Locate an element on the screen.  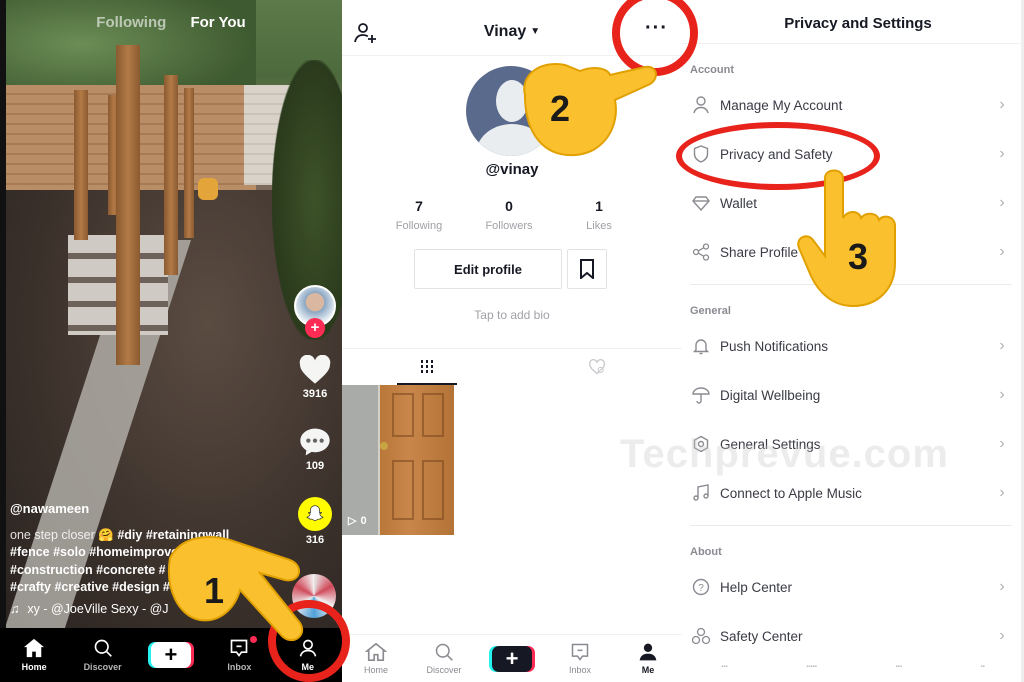
ghost-tab-bar: ▪▪▪ ▪▪▪▪▪ ▪▪▪ ▪▪ is located at coordinates (853, 673).